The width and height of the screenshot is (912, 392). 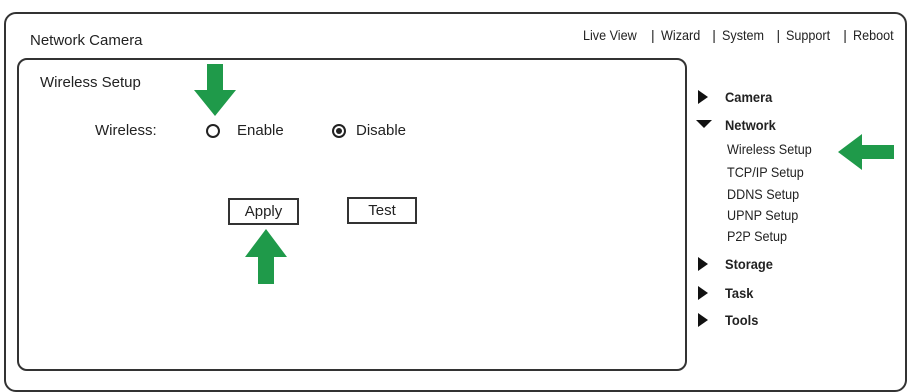 I want to click on sidebar-item-storage: Storage, so click(x=736, y=264).